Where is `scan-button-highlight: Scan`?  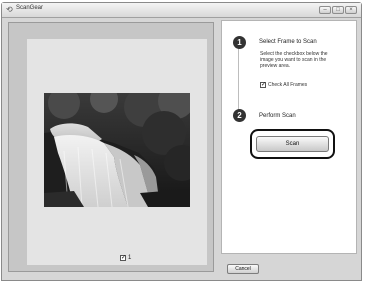 scan-button-highlight: Scan is located at coordinates (292, 144).